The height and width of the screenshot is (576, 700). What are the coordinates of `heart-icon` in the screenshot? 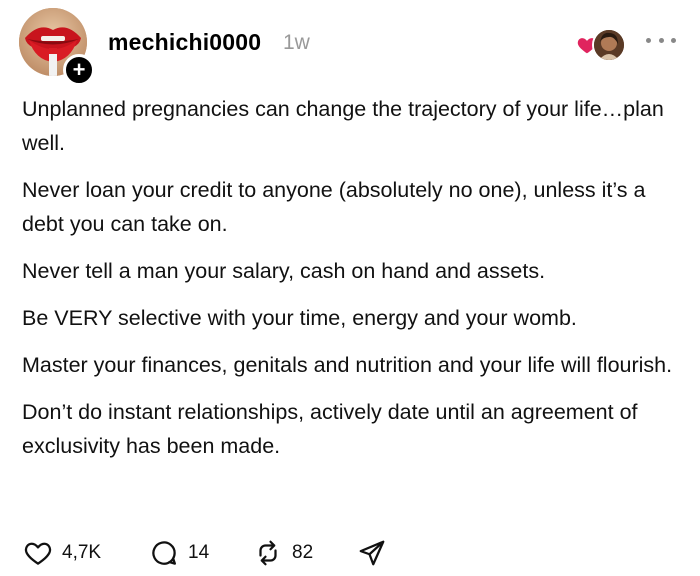 It's located at (38, 553).